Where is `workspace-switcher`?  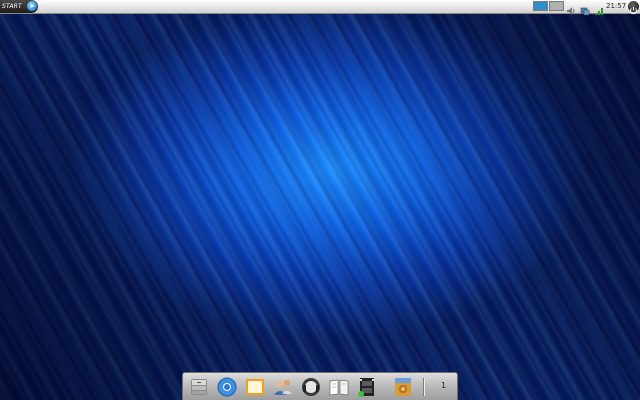
workspace-switcher is located at coordinates (548, 6).